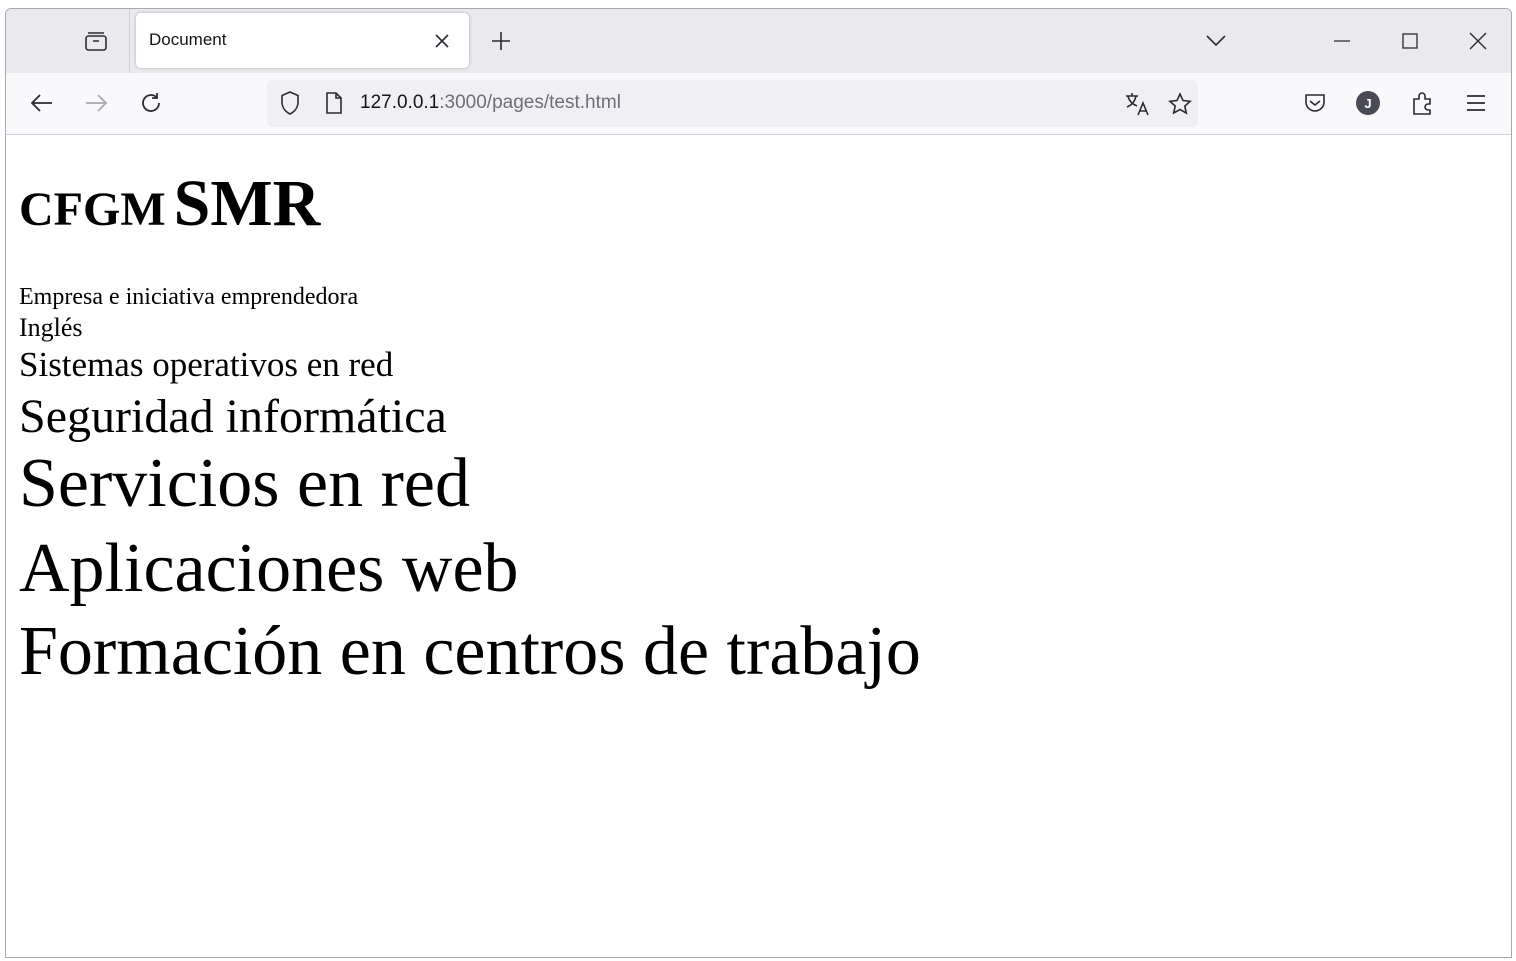 This screenshot has height=961, width=1516. Describe the element at coordinates (68, 41) in the screenshot. I see `tabstrip-left-area` at that location.